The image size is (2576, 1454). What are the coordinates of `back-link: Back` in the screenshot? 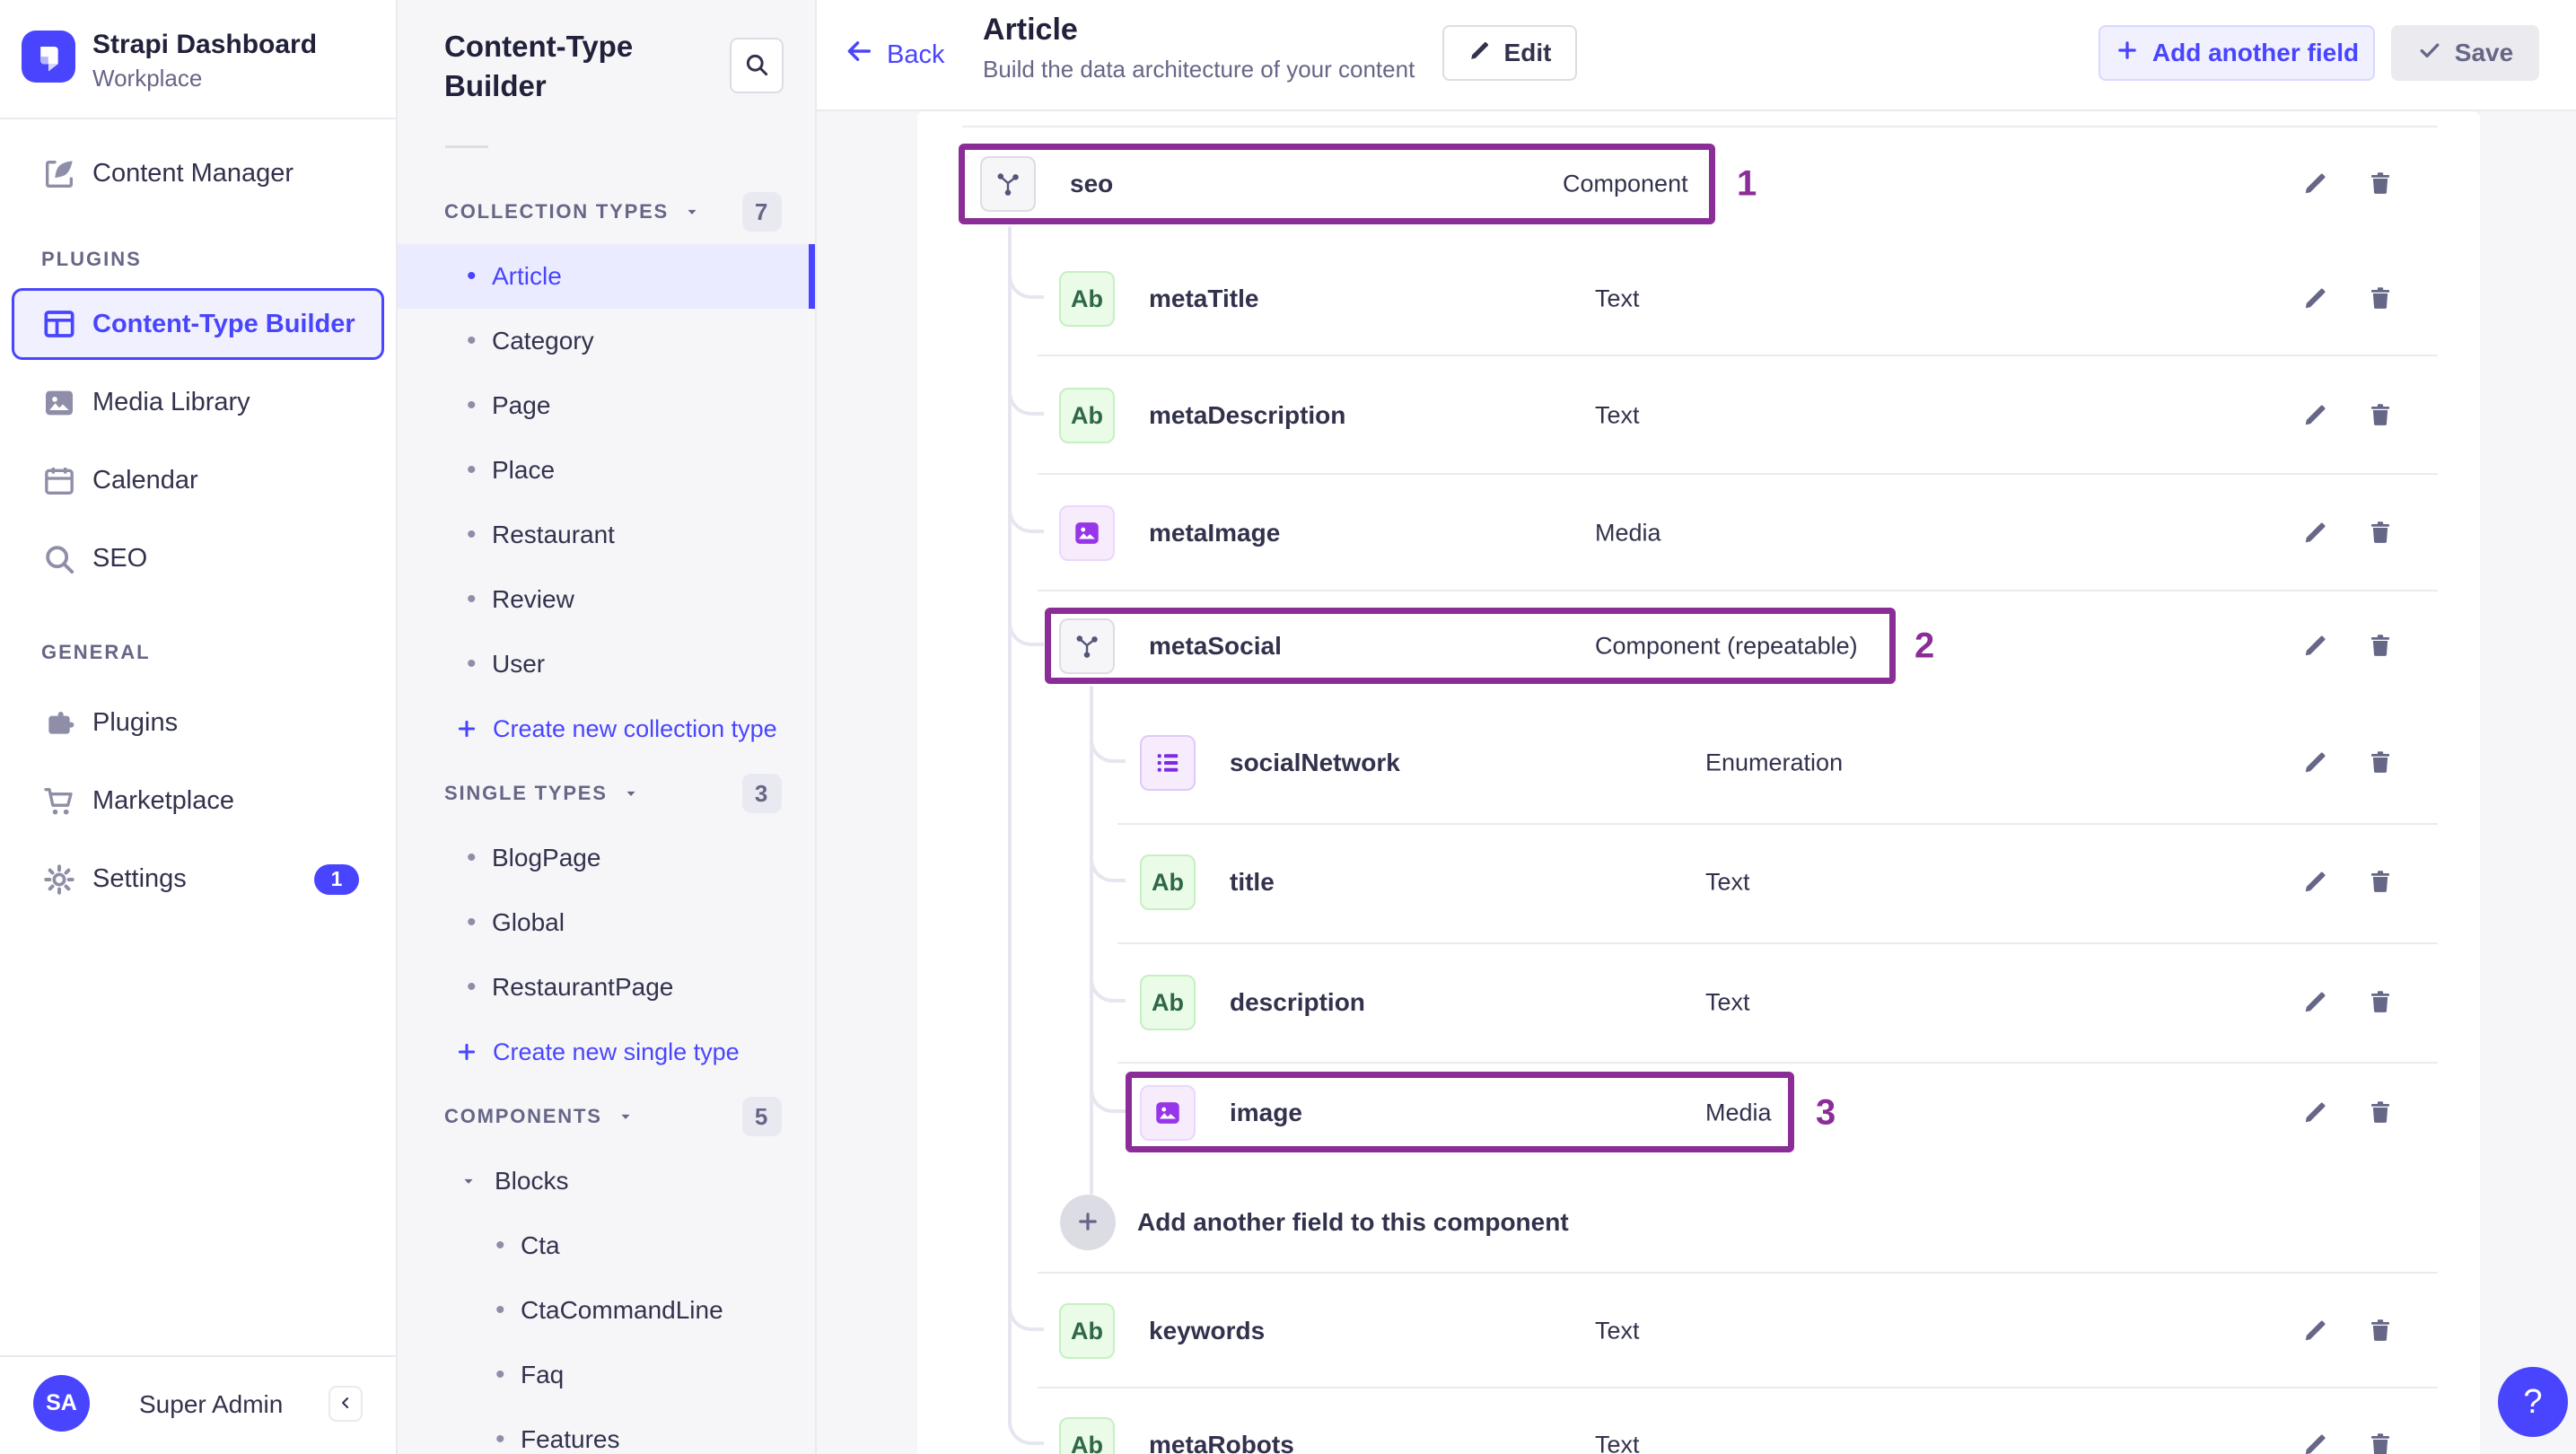 It's located at (894, 54).